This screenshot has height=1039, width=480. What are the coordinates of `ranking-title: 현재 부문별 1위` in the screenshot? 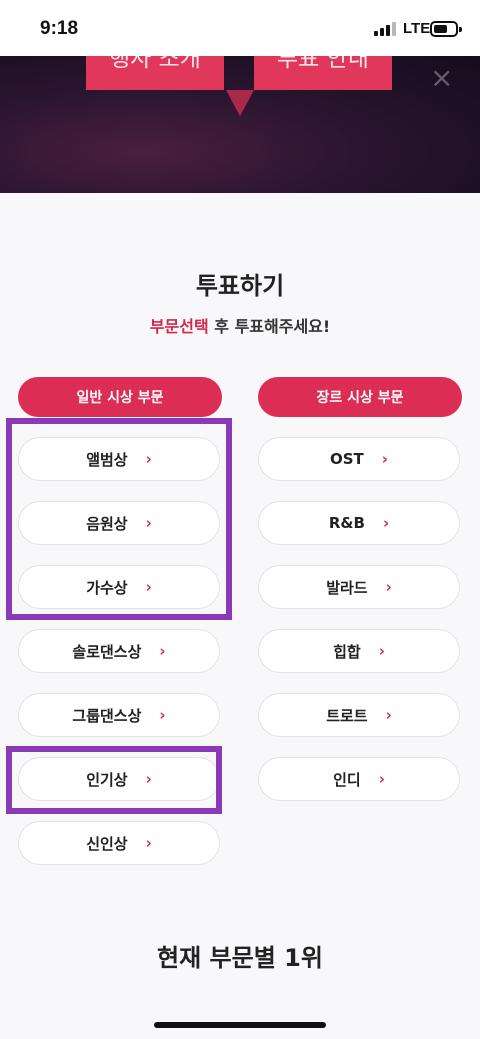 It's located at (240, 958).